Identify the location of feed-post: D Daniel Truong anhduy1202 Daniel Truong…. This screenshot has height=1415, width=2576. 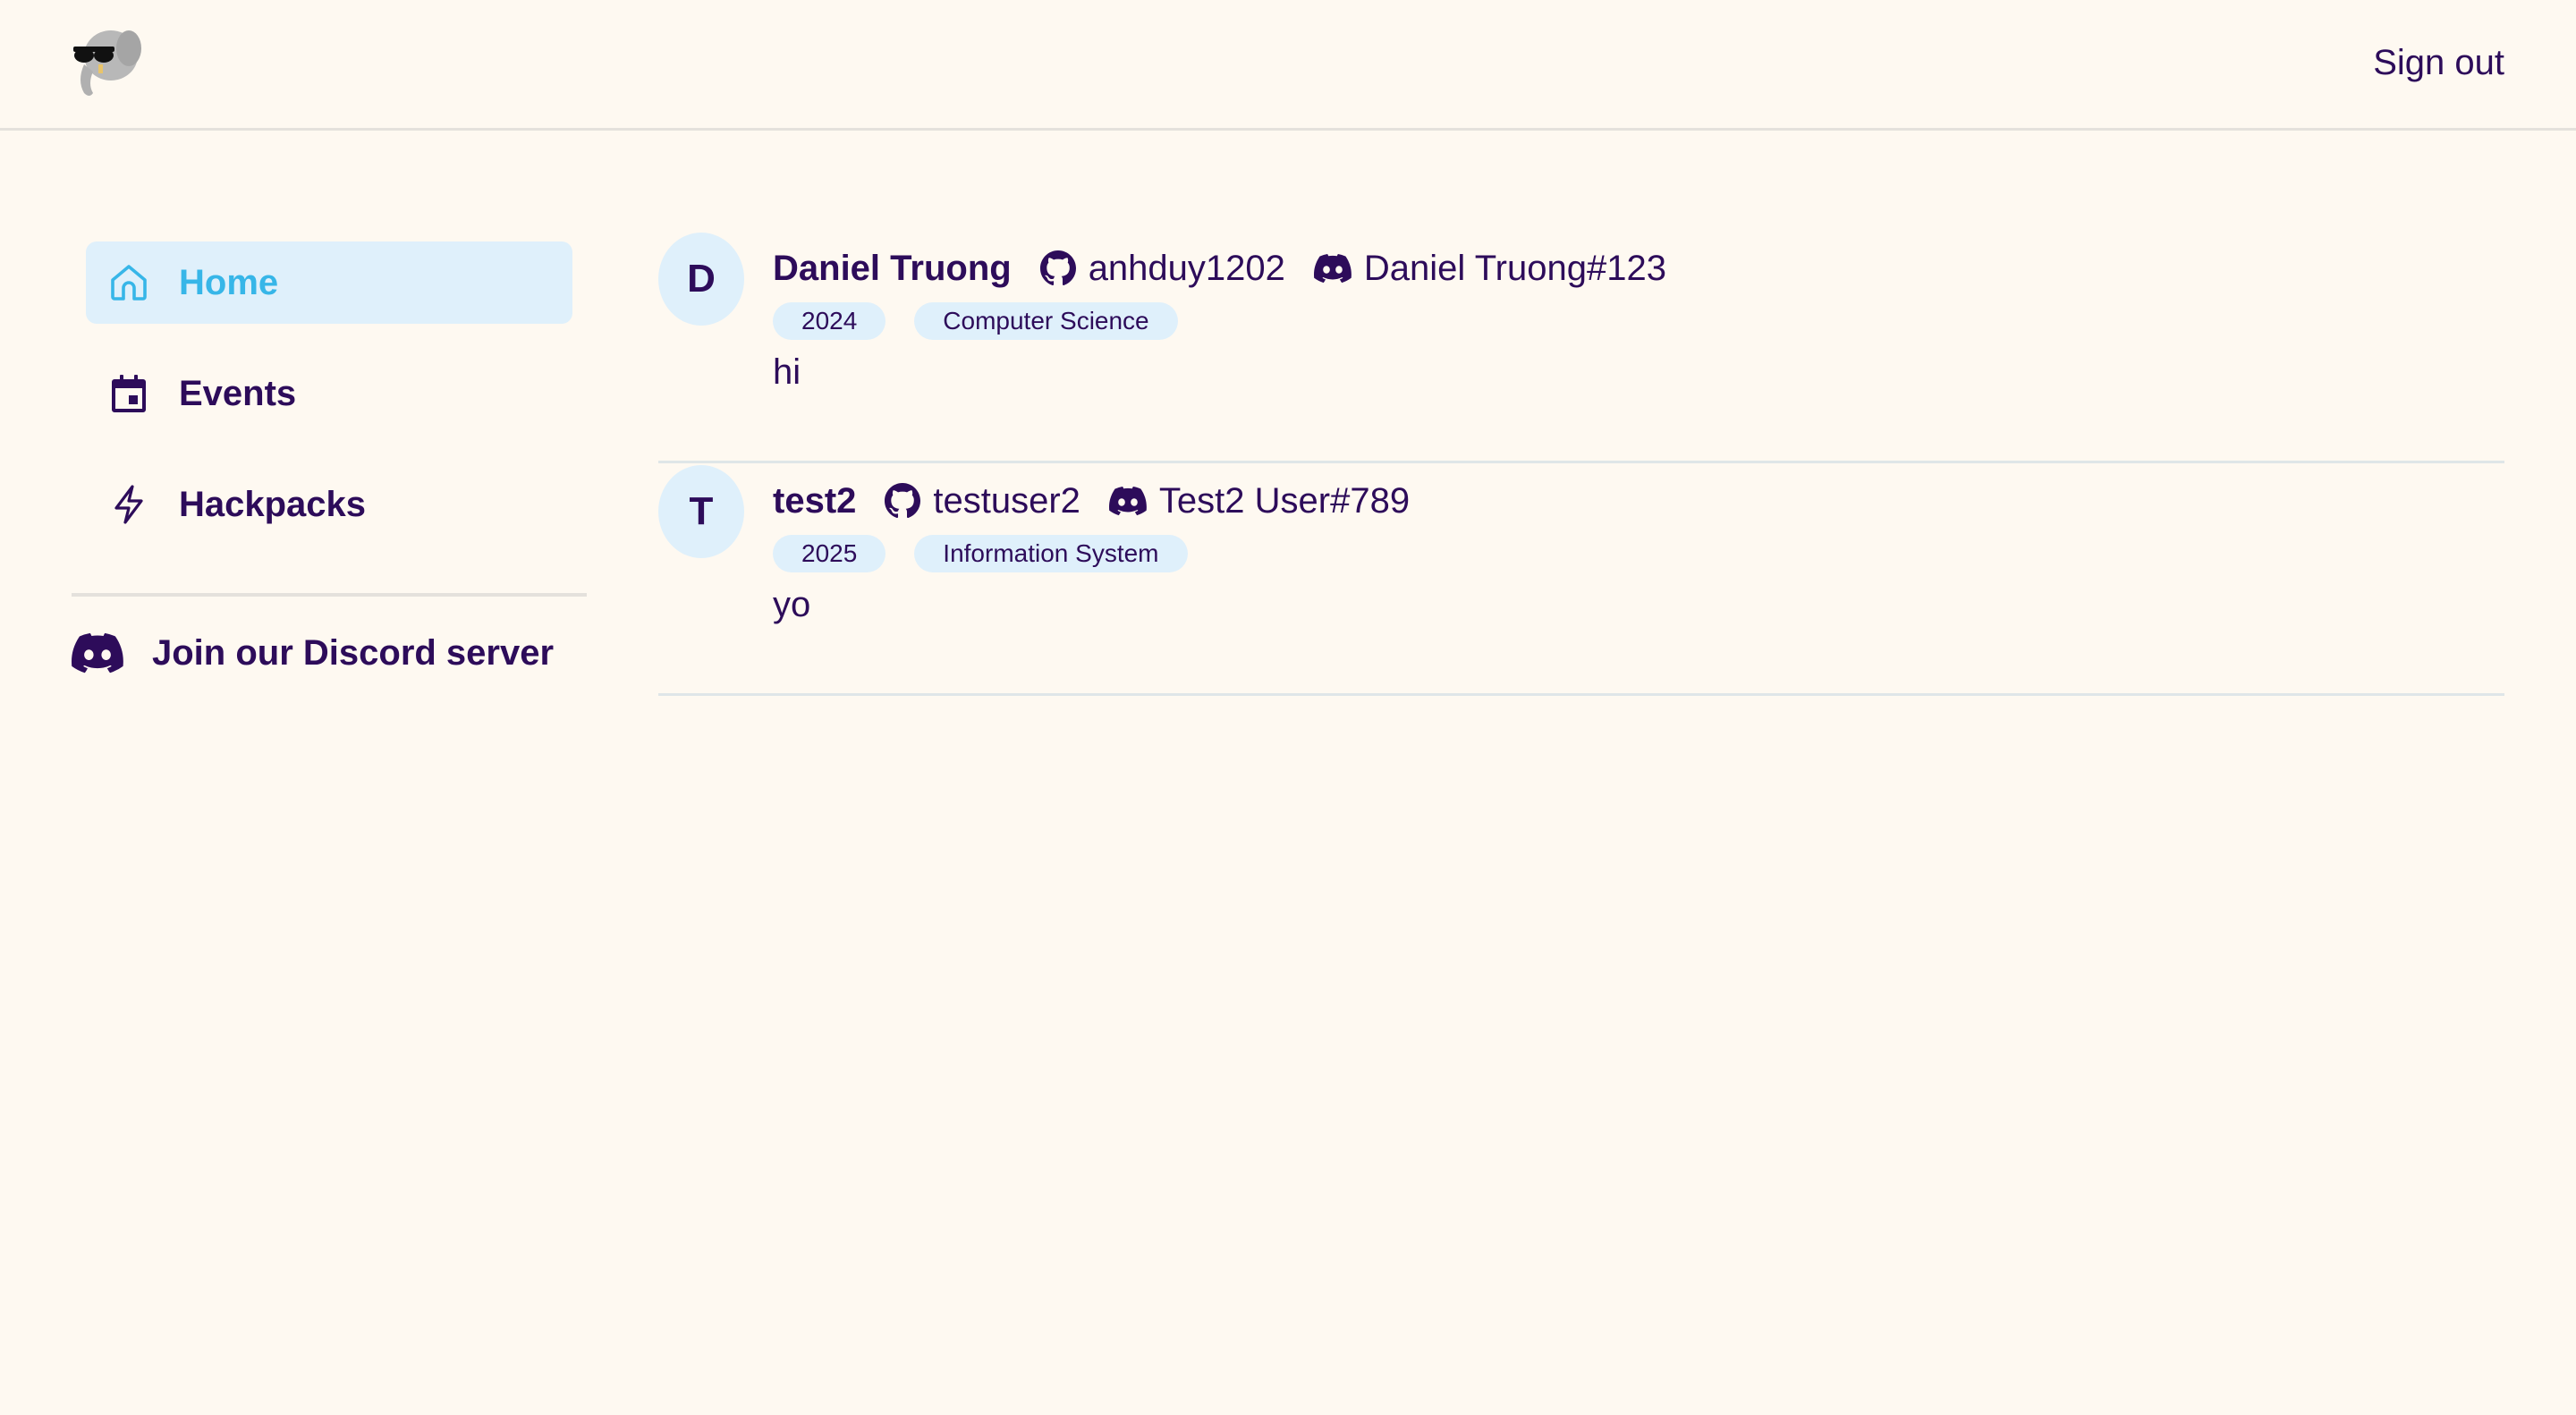
(1581, 347).